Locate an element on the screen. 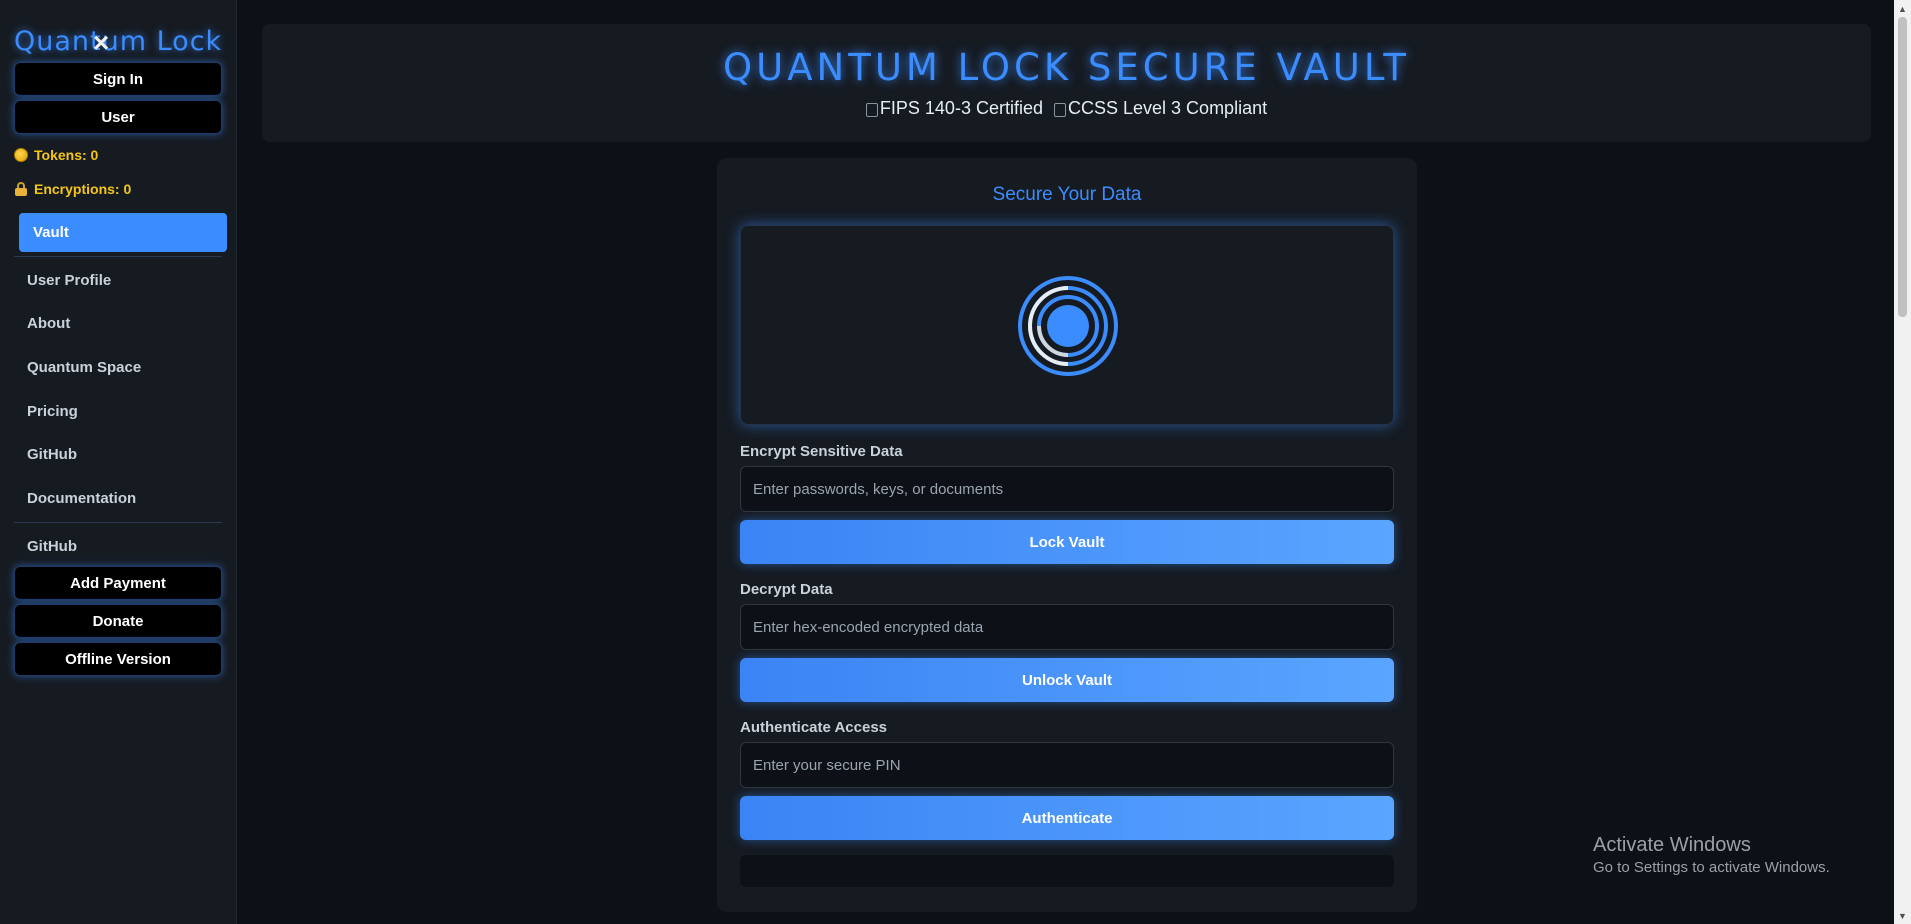  scroll-up-arrow-icon: ▲ is located at coordinates (1902, 8).